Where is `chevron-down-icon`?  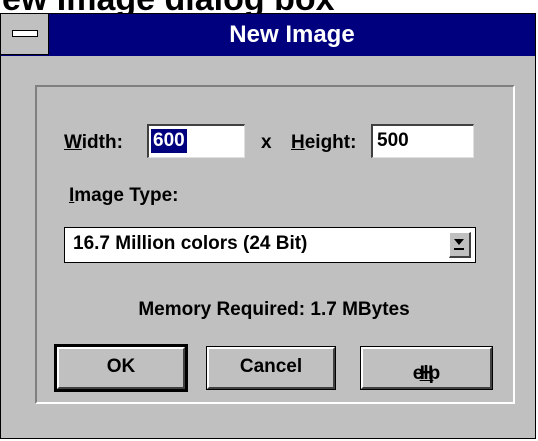
chevron-down-icon is located at coordinates (459, 244).